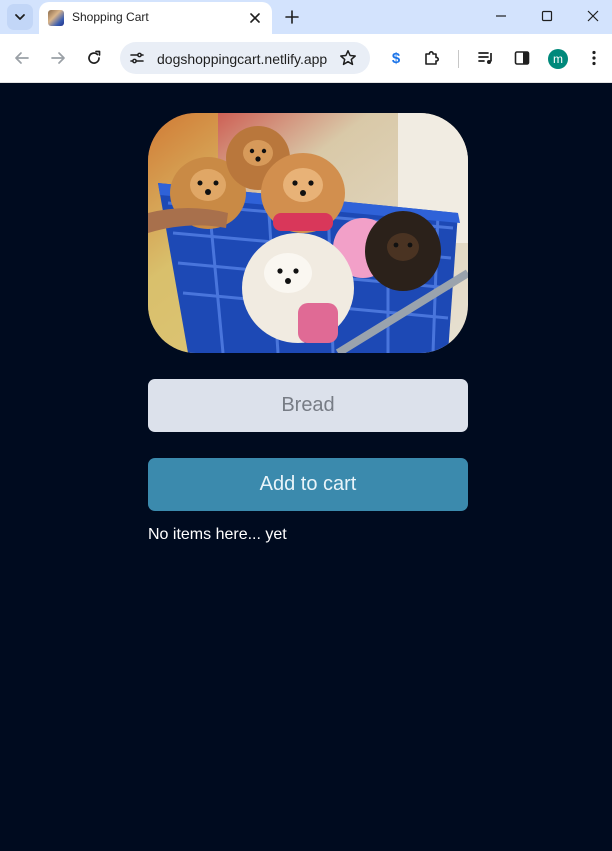 The width and height of the screenshot is (612, 851). Describe the element at coordinates (137, 58) in the screenshot. I see `site-info-icon` at that location.